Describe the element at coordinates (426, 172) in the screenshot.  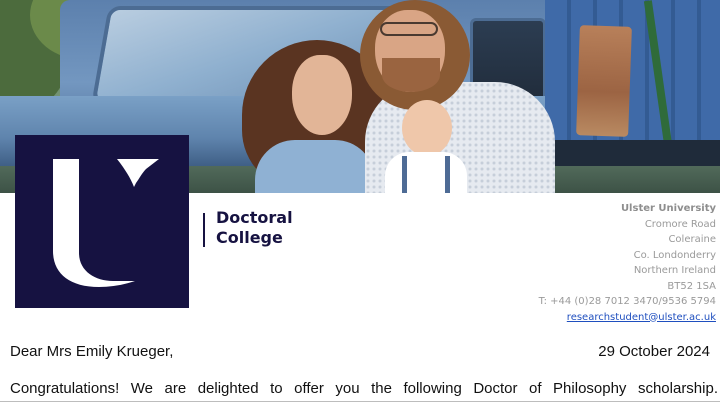
I see `baby-shirt` at that location.